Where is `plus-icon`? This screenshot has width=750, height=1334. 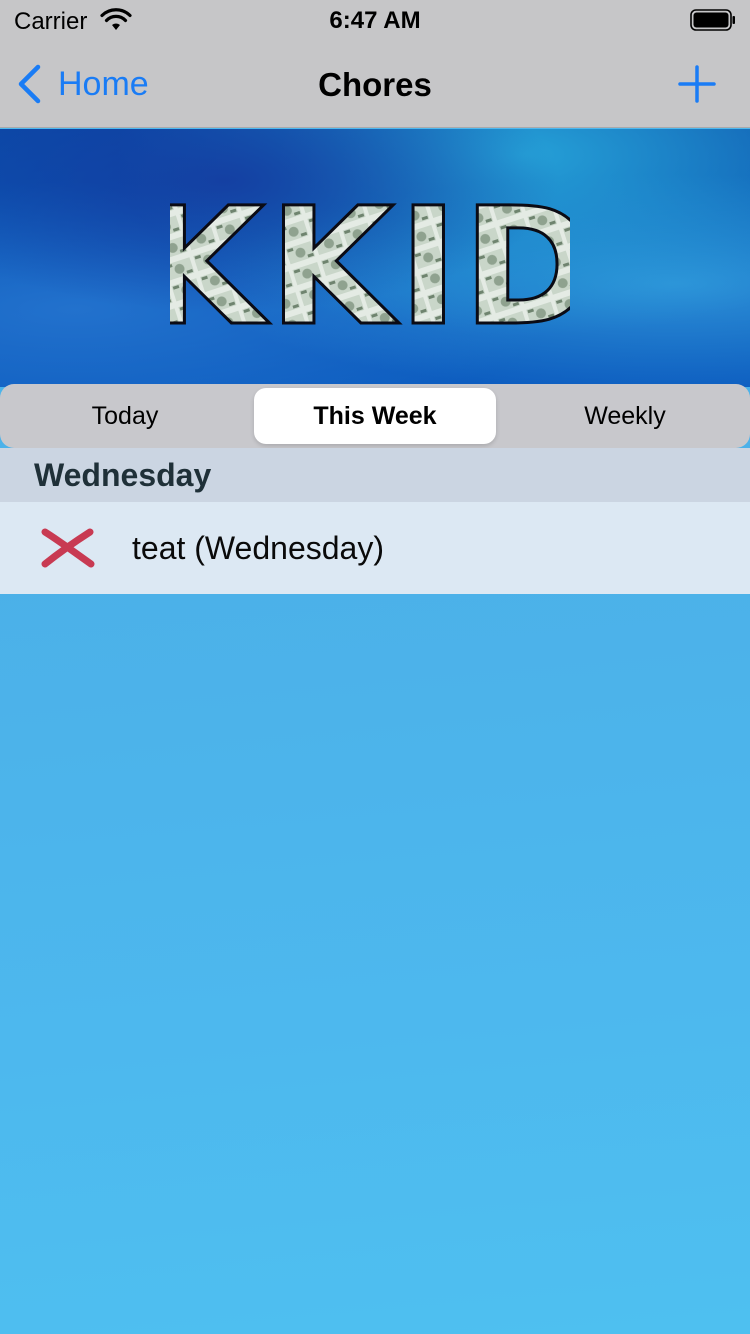
plus-icon is located at coordinates (697, 84).